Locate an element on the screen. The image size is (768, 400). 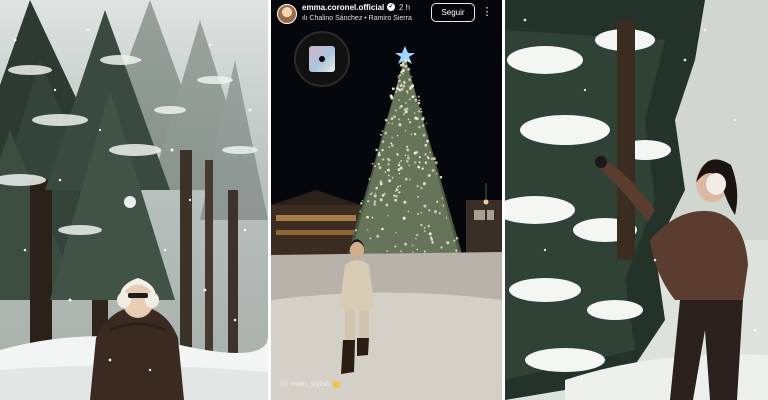
follow-button: Seguir is located at coordinates (453, 12).